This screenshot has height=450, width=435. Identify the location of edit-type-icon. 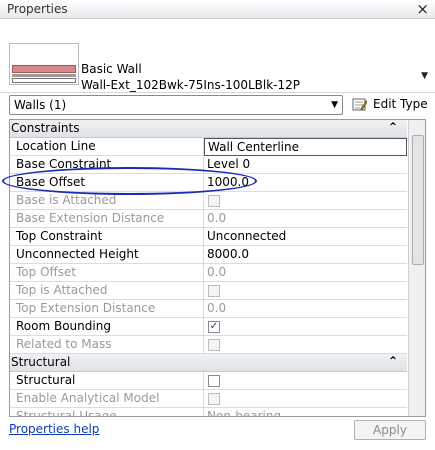
(359, 104).